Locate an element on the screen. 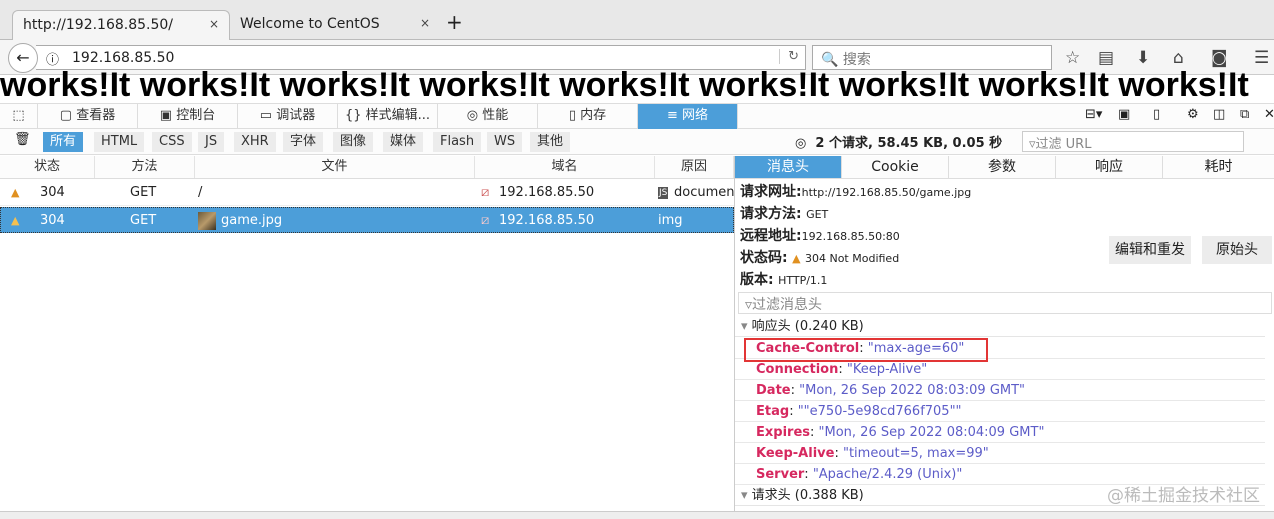  request-summary: ◎ 2 个请求, 58.45 KB, 0.05 秒 is located at coordinates (899, 143).